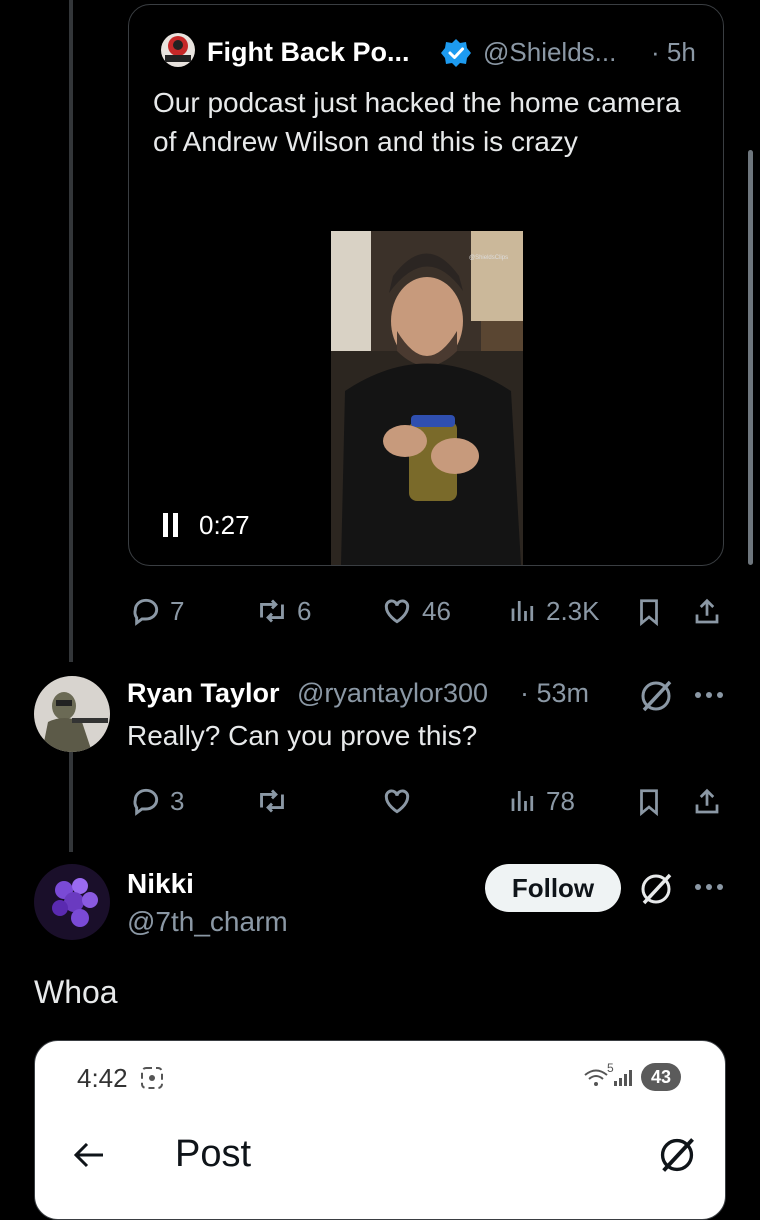  I want to click on status-bar-time: 4:42, so click(102, 1078).